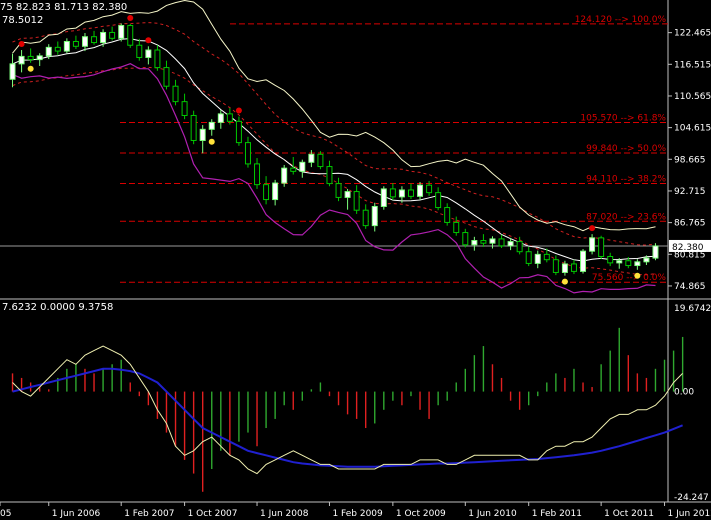  I want to click on time-tick-label: 1 Feb 2007, so click(149, 514).